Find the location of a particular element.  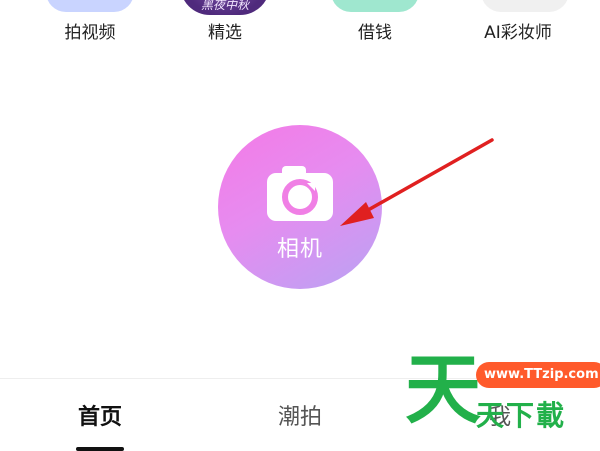

video-shortcut-icon is located at coordinates (90, 6).